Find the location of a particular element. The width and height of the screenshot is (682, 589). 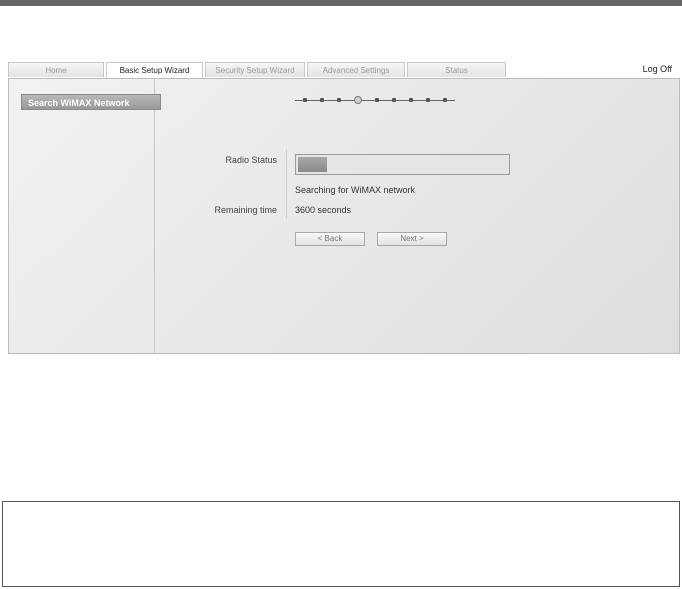

current-step-marker is located at coordinates (358, 100).